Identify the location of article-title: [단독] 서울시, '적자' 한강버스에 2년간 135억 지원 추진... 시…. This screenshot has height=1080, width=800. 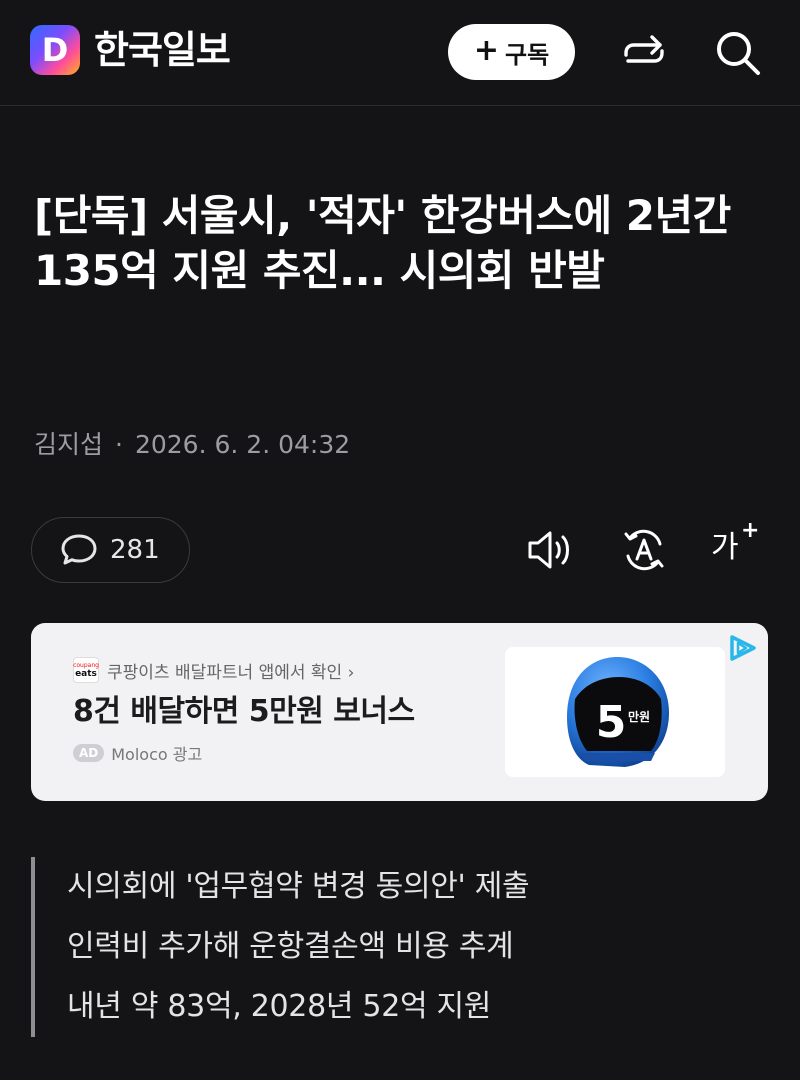
(382, 243).